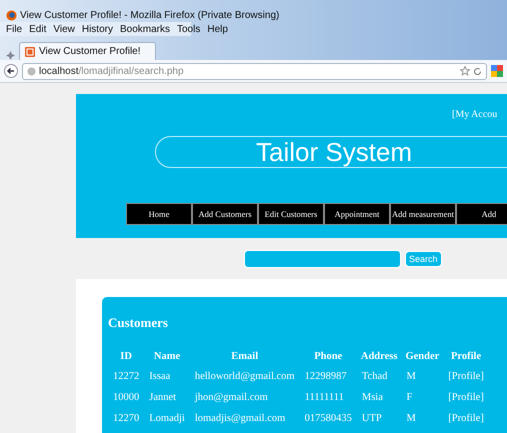  Describe the element at coordinates (87, 51) in the screenshot. I see `browser-tab: View Customer Profile!` at that location.